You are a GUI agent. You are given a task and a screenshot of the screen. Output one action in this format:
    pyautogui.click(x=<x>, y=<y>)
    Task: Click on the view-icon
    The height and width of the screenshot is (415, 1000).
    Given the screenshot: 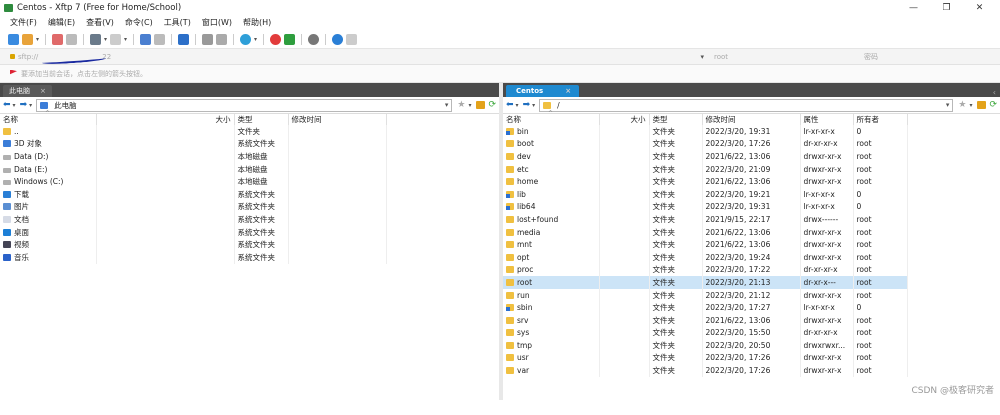 What is the action you would take?
    pyautogui.click(x=96, y=39)
    